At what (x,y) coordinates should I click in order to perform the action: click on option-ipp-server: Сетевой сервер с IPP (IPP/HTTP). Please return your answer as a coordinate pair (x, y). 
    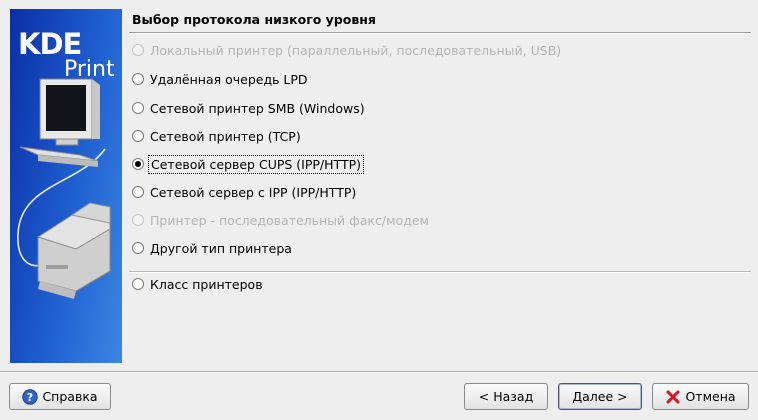
    Looking at the image, I should click on (244, 192).